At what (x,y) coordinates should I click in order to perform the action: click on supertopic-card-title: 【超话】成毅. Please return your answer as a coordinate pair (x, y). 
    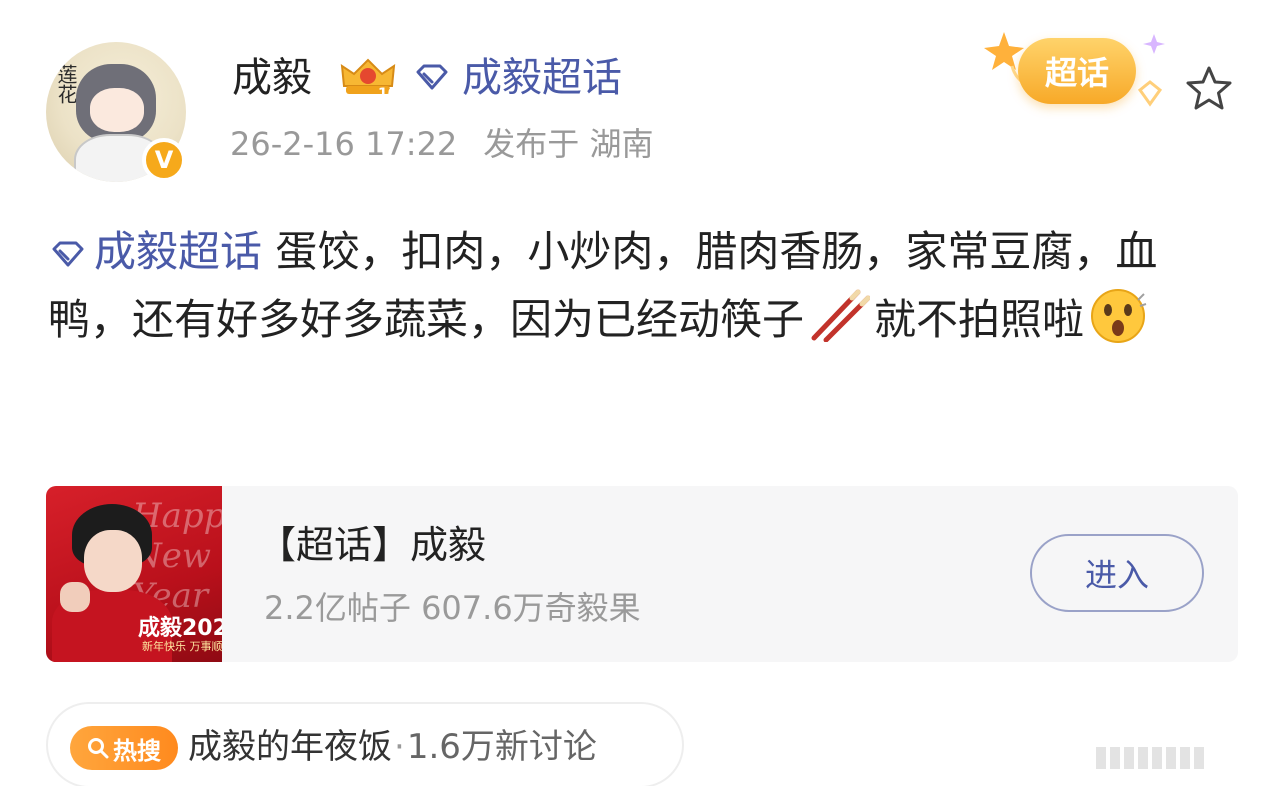
    Looking at the image, I should click on (372, 545).